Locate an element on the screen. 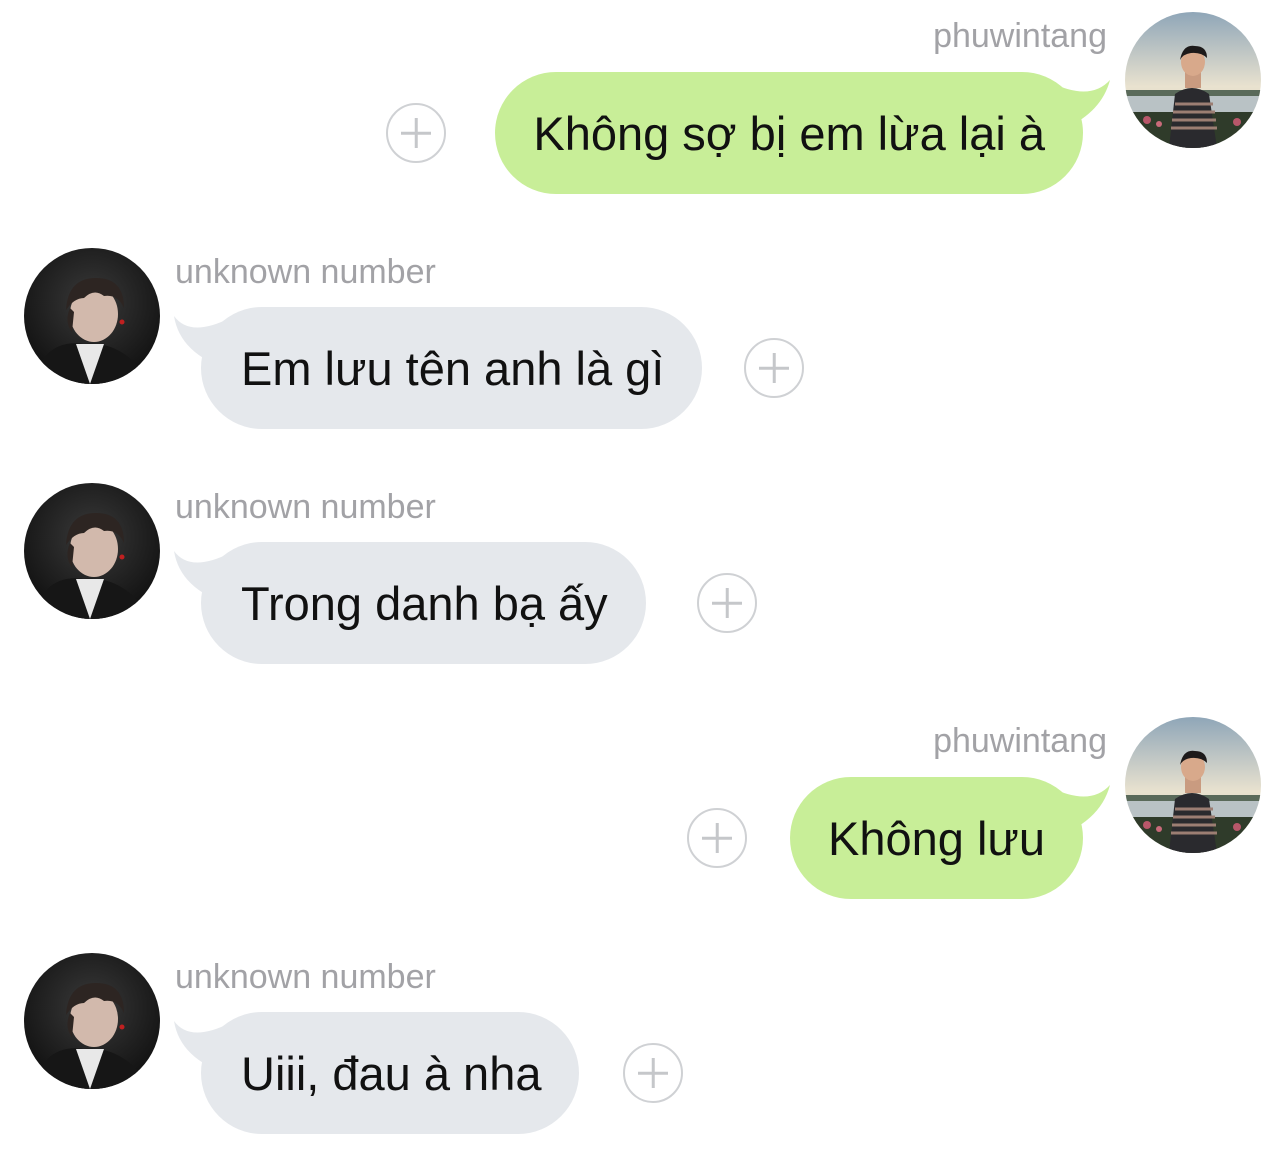  message-bubble: Trong danh bạ ấy is located at coordinates (423, 603).